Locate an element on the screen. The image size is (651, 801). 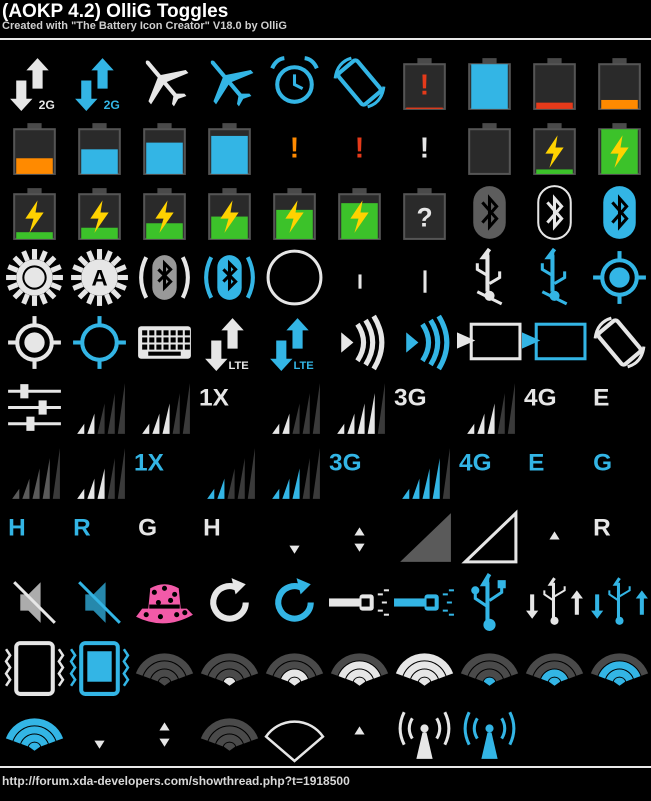
wifi-0-icon is located at coordinates (164, 667).